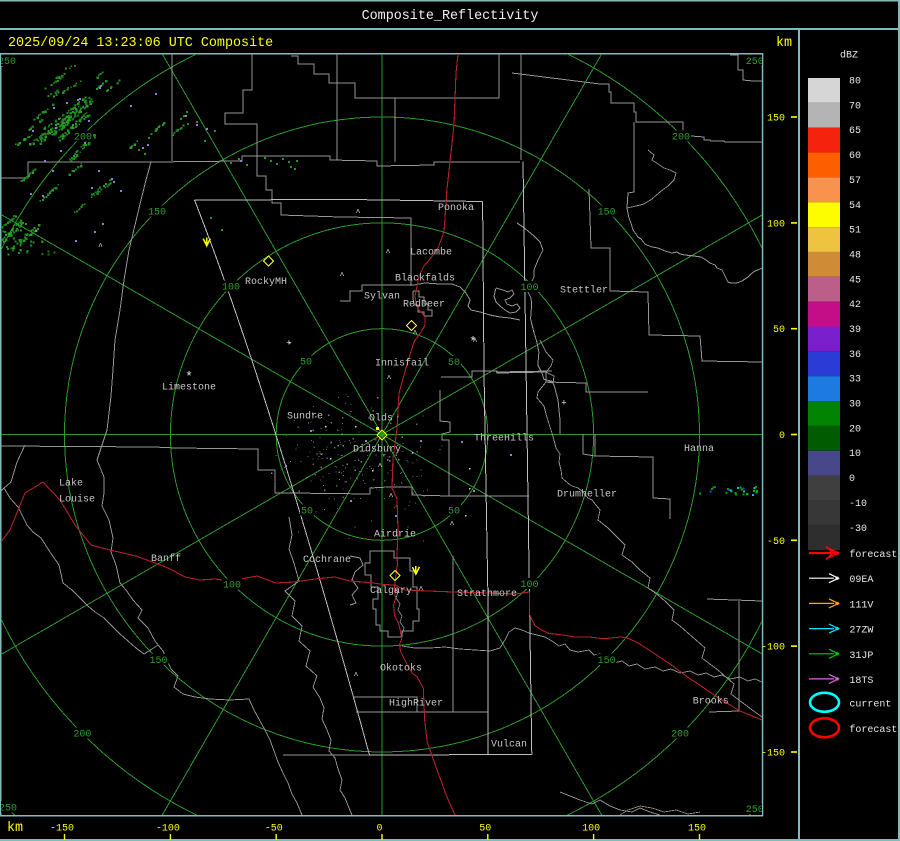 The width and height of the screenshot is (900, 841). I want to click on svg-text: 09EA, so click(861, 580).